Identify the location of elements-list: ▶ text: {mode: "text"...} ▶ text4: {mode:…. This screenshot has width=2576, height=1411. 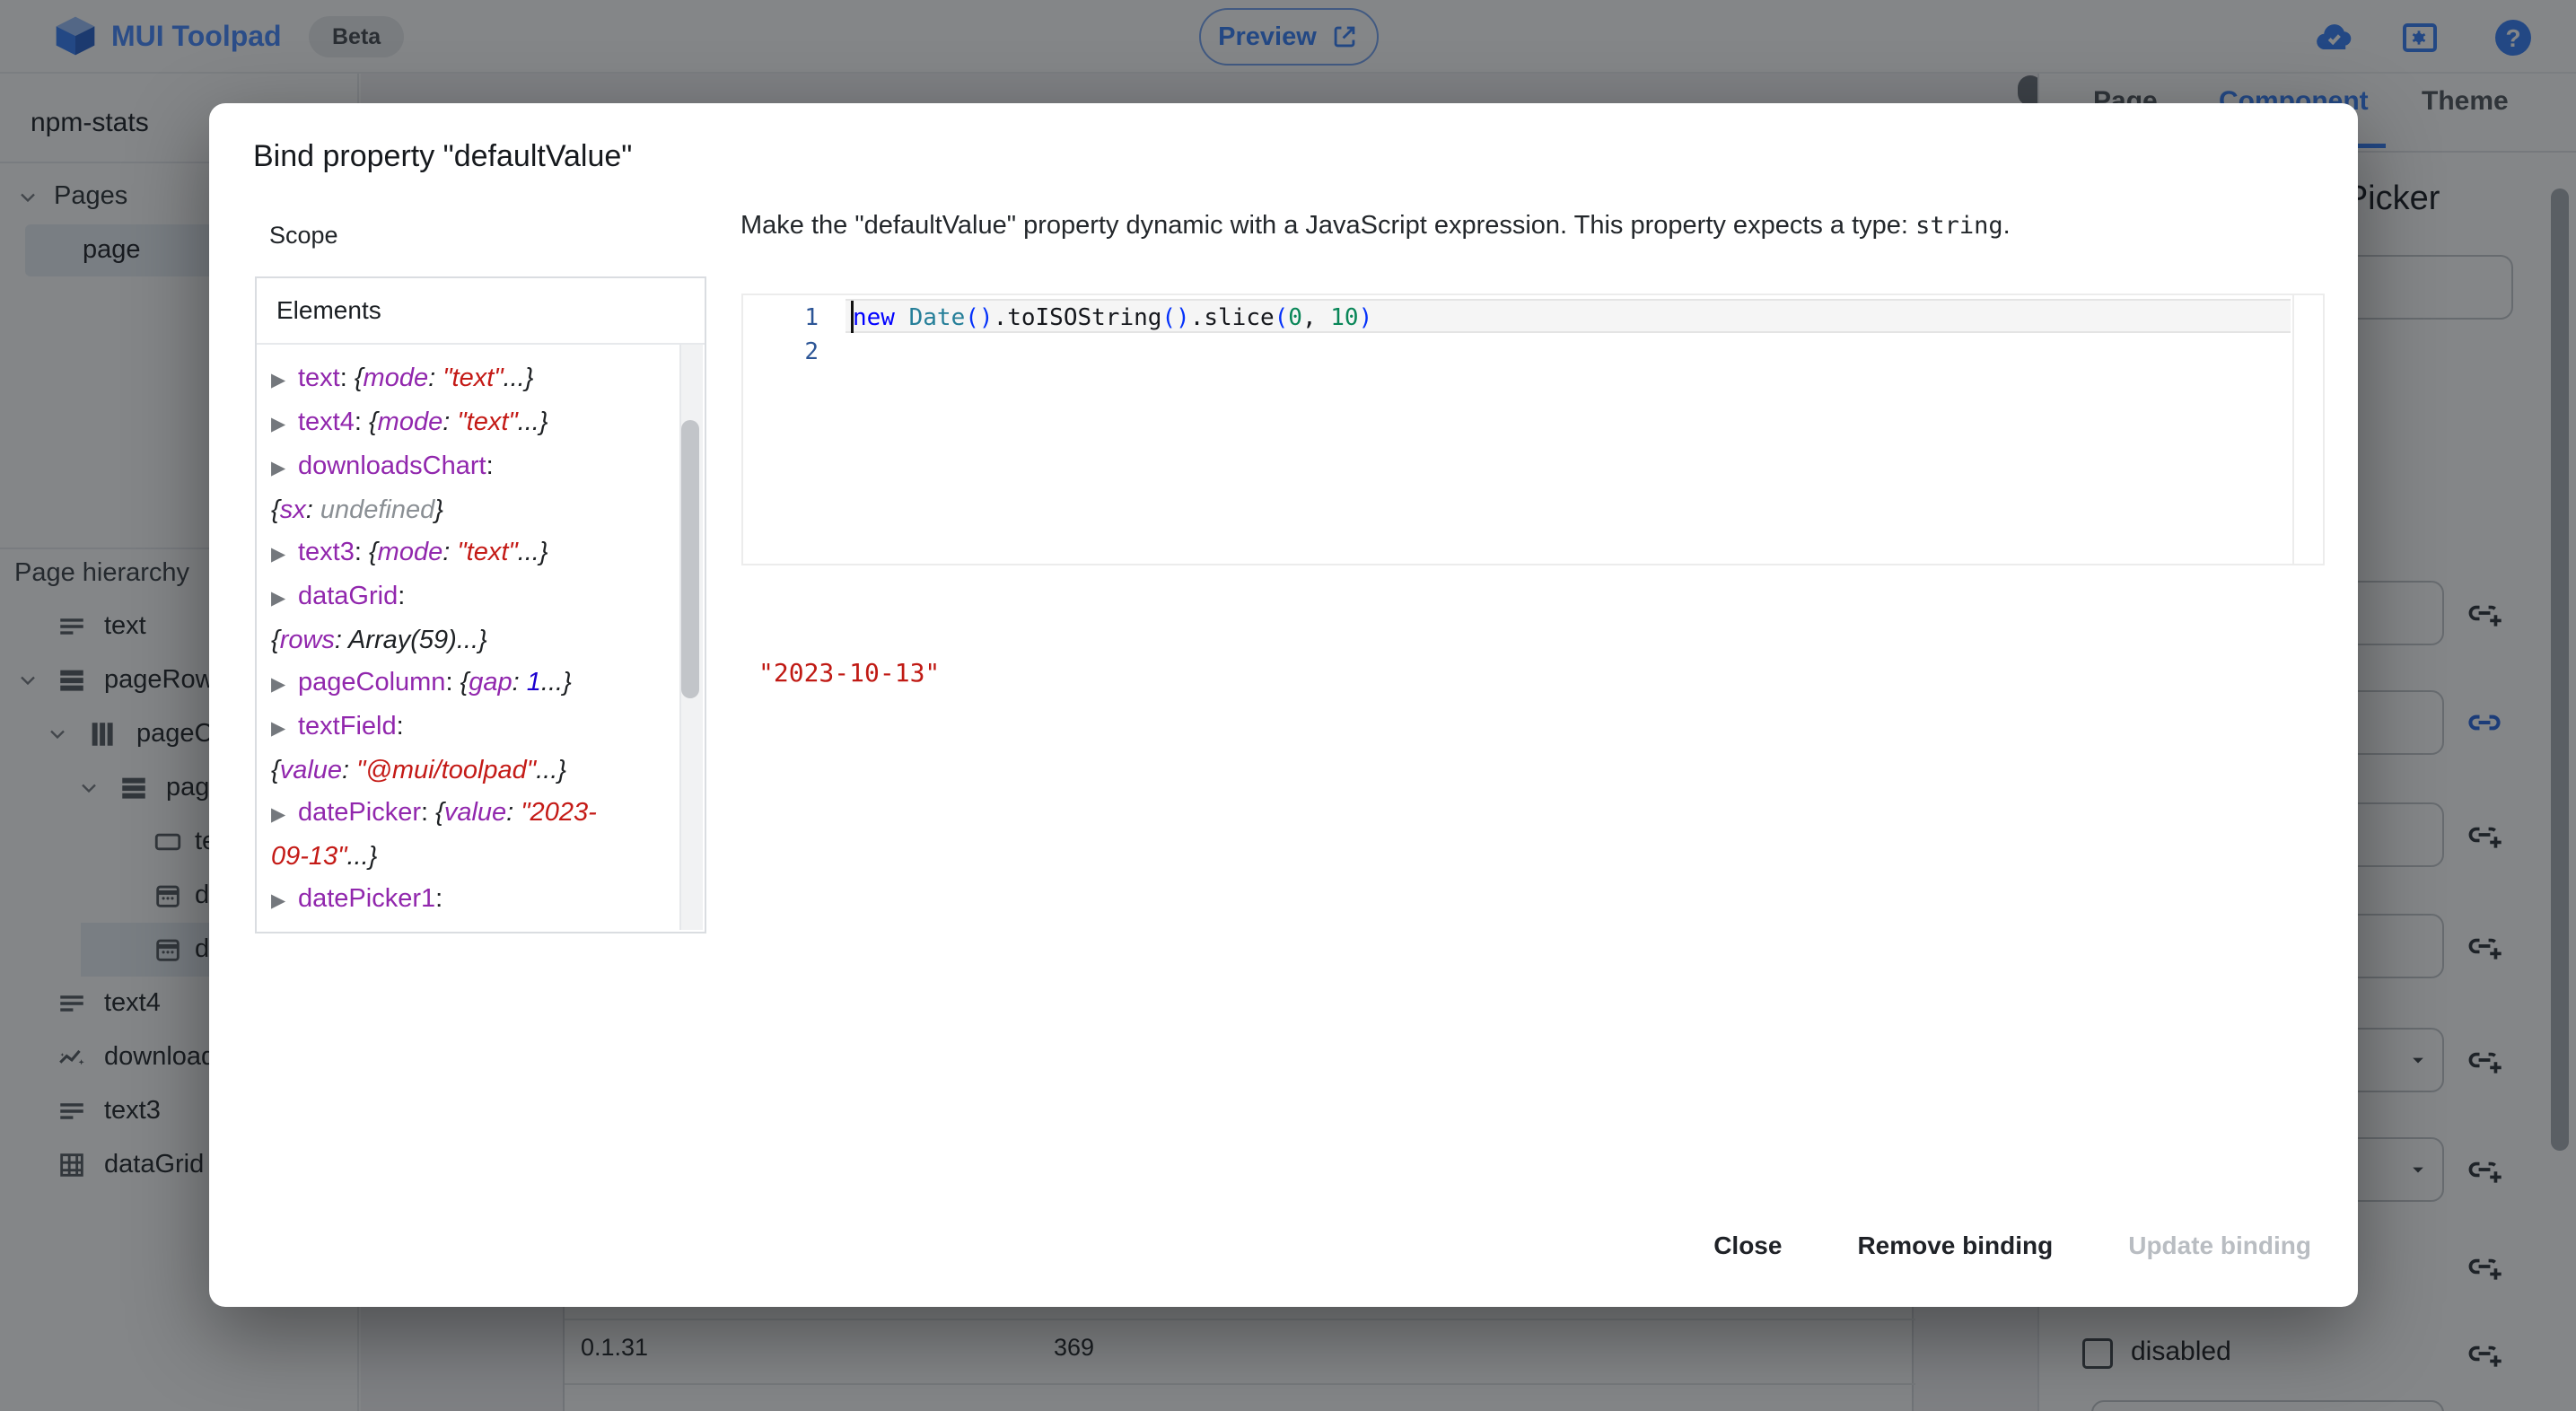
(468, 644).